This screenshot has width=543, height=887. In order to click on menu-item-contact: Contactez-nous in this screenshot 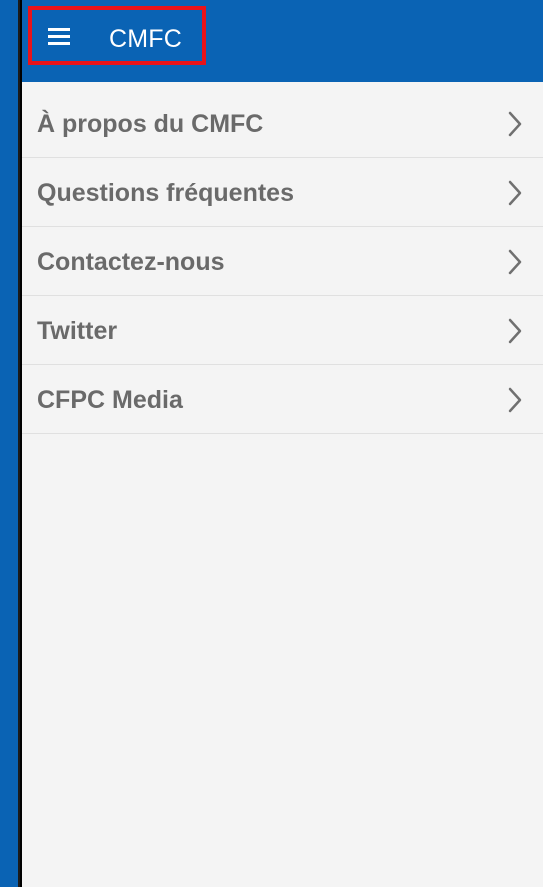, I will do `click(282, 261)`.